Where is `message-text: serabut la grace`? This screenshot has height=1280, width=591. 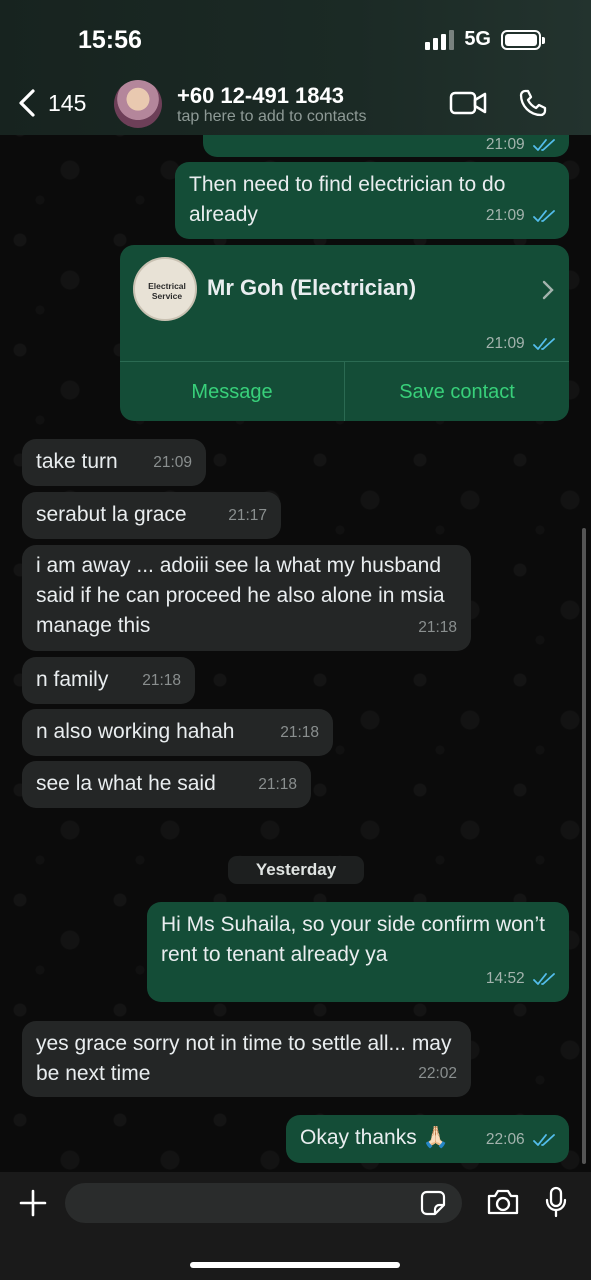 message-text: serabut la grace is located at coordinates (111, 514).